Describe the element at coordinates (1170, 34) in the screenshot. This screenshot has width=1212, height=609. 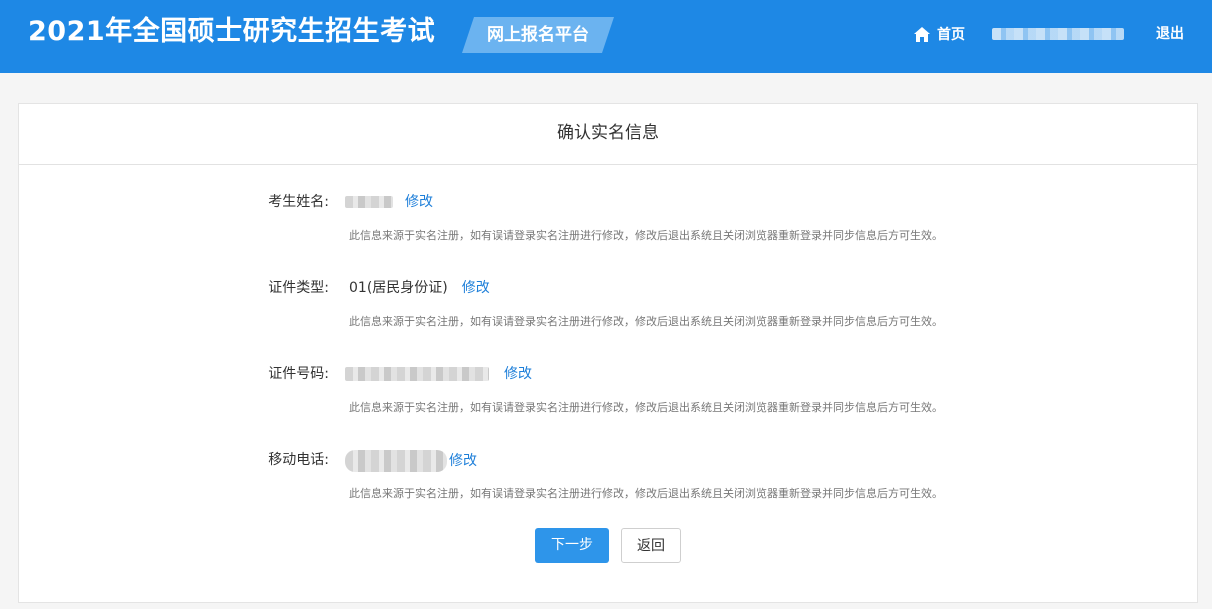
I see `logout-link: 退出` at that location.